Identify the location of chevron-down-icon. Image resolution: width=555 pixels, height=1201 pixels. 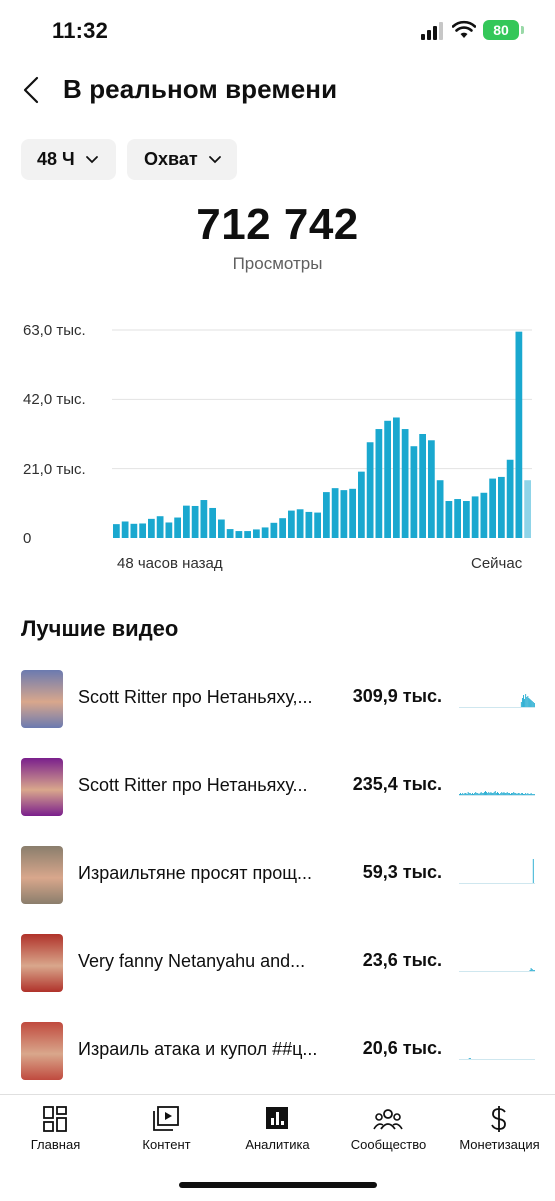
(214, 159).